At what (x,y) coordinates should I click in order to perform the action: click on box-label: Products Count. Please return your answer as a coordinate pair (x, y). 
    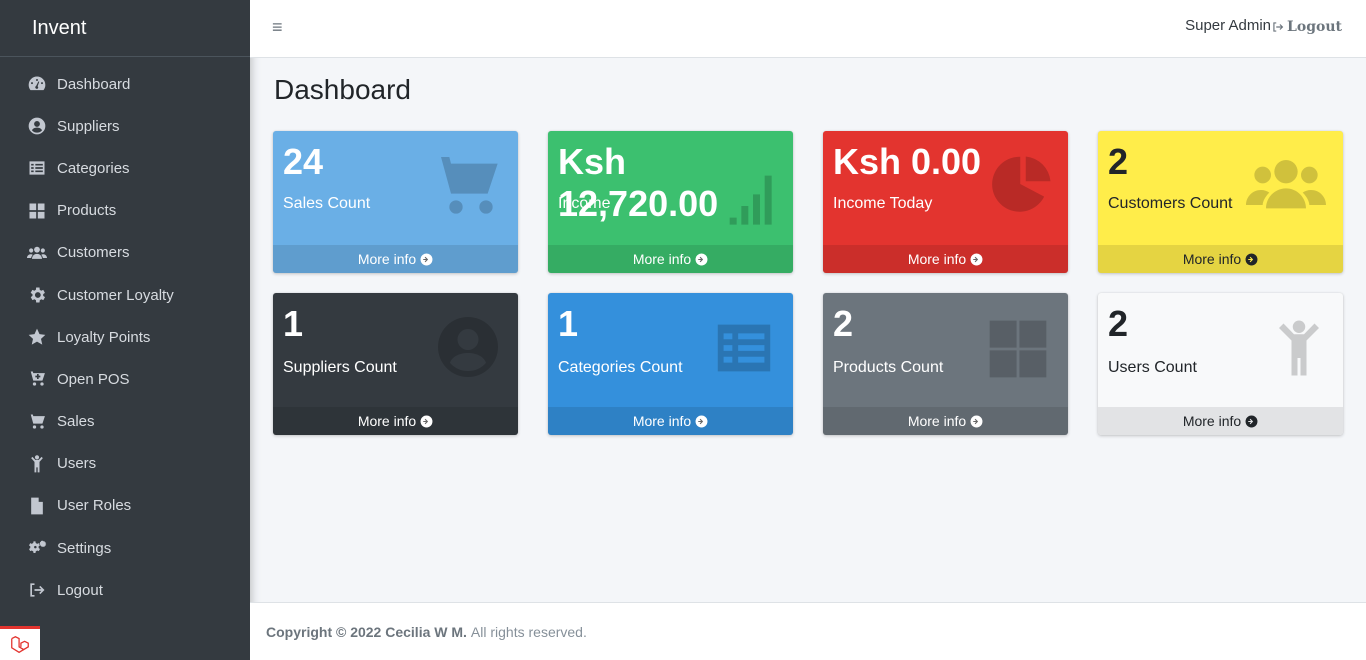
    Looking at the image, I should click on (888, 367).